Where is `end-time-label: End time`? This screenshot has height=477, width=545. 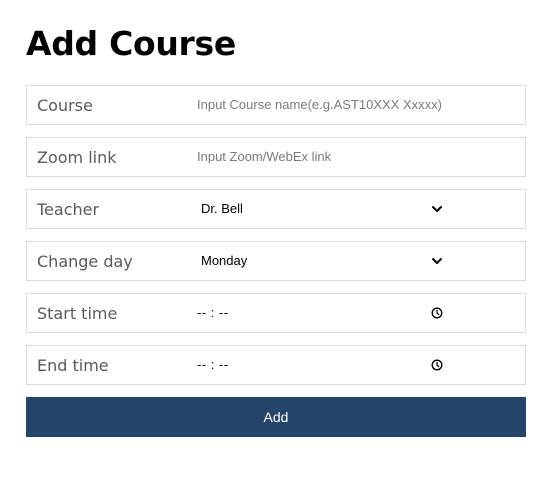
end-time-label: End time is located at coordinates (73, 365).